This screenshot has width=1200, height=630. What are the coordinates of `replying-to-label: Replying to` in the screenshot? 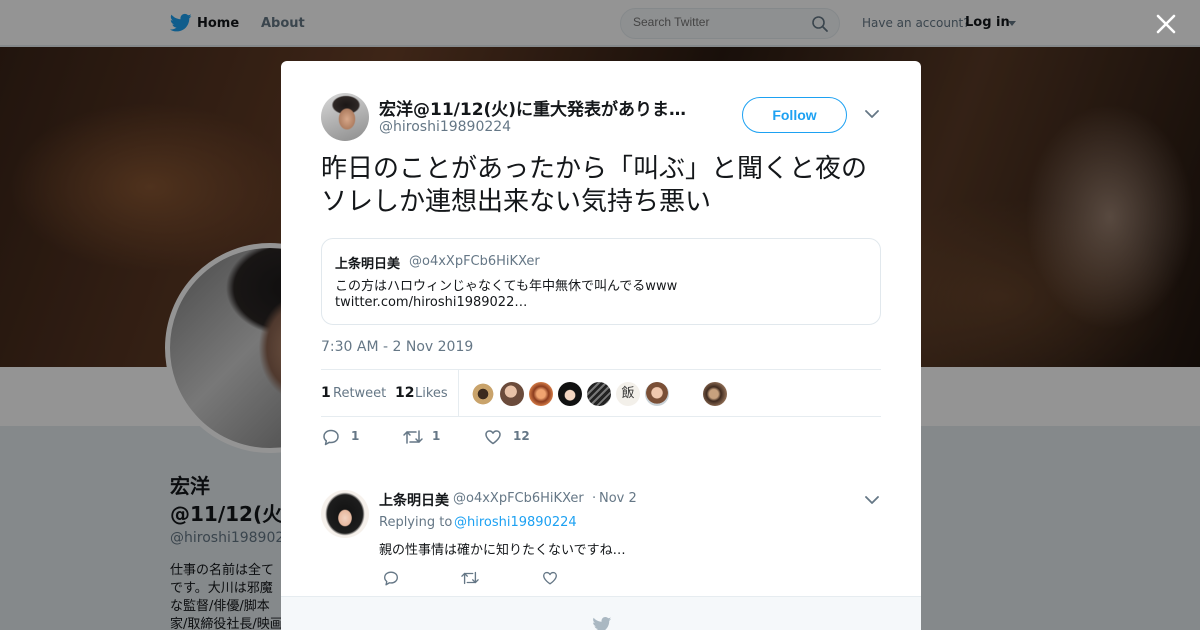 It's located at (416, 522).